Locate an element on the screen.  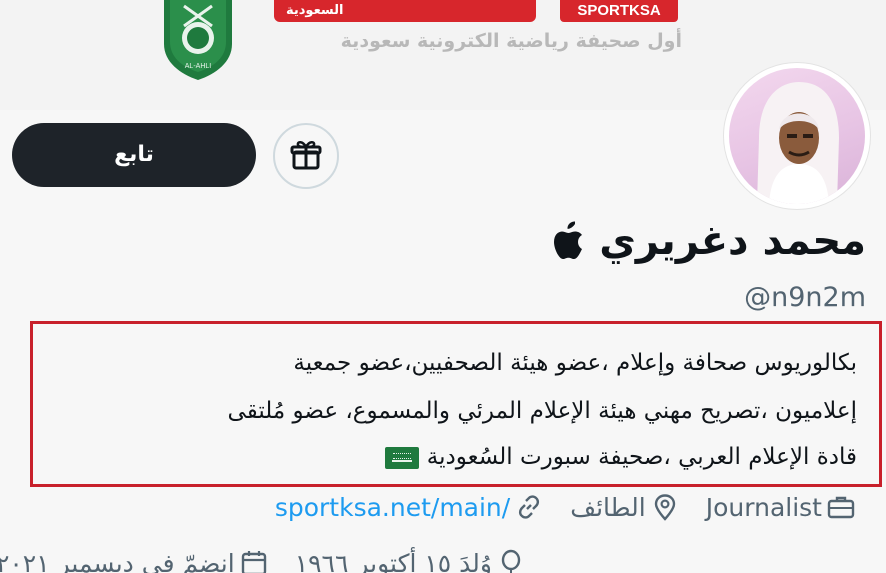
apple-icon is located at coordinates (568, 240).